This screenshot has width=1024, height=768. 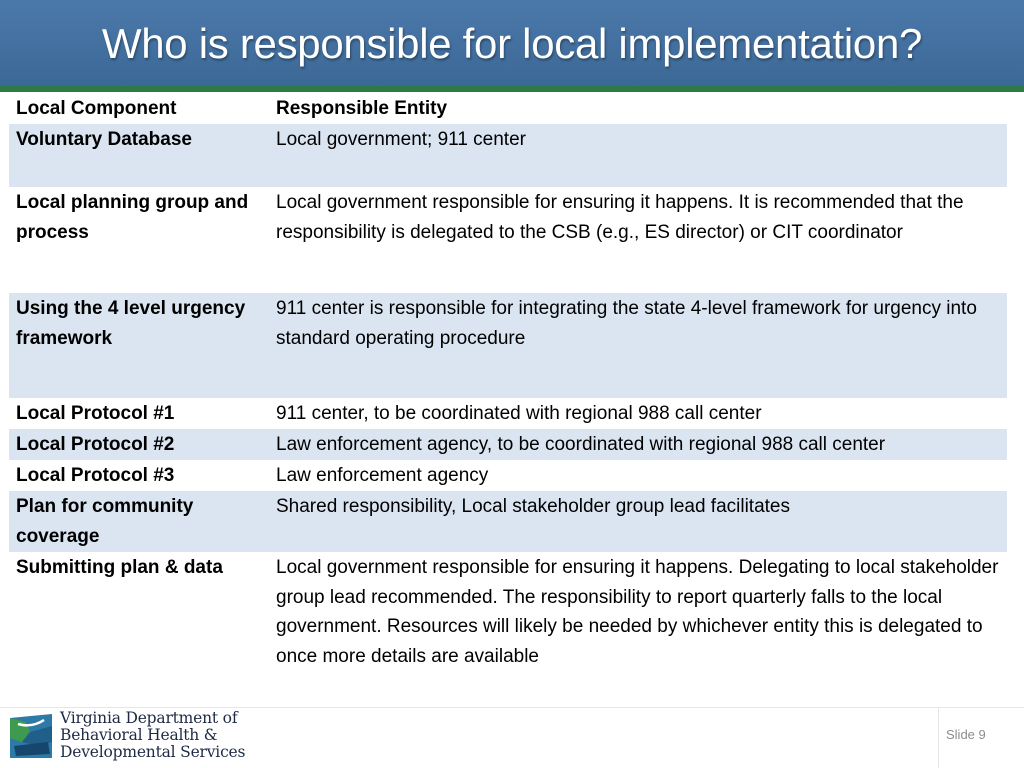 I want to click on component-cell: Using the 4 level urgency framework, so click(x=139, y=345).